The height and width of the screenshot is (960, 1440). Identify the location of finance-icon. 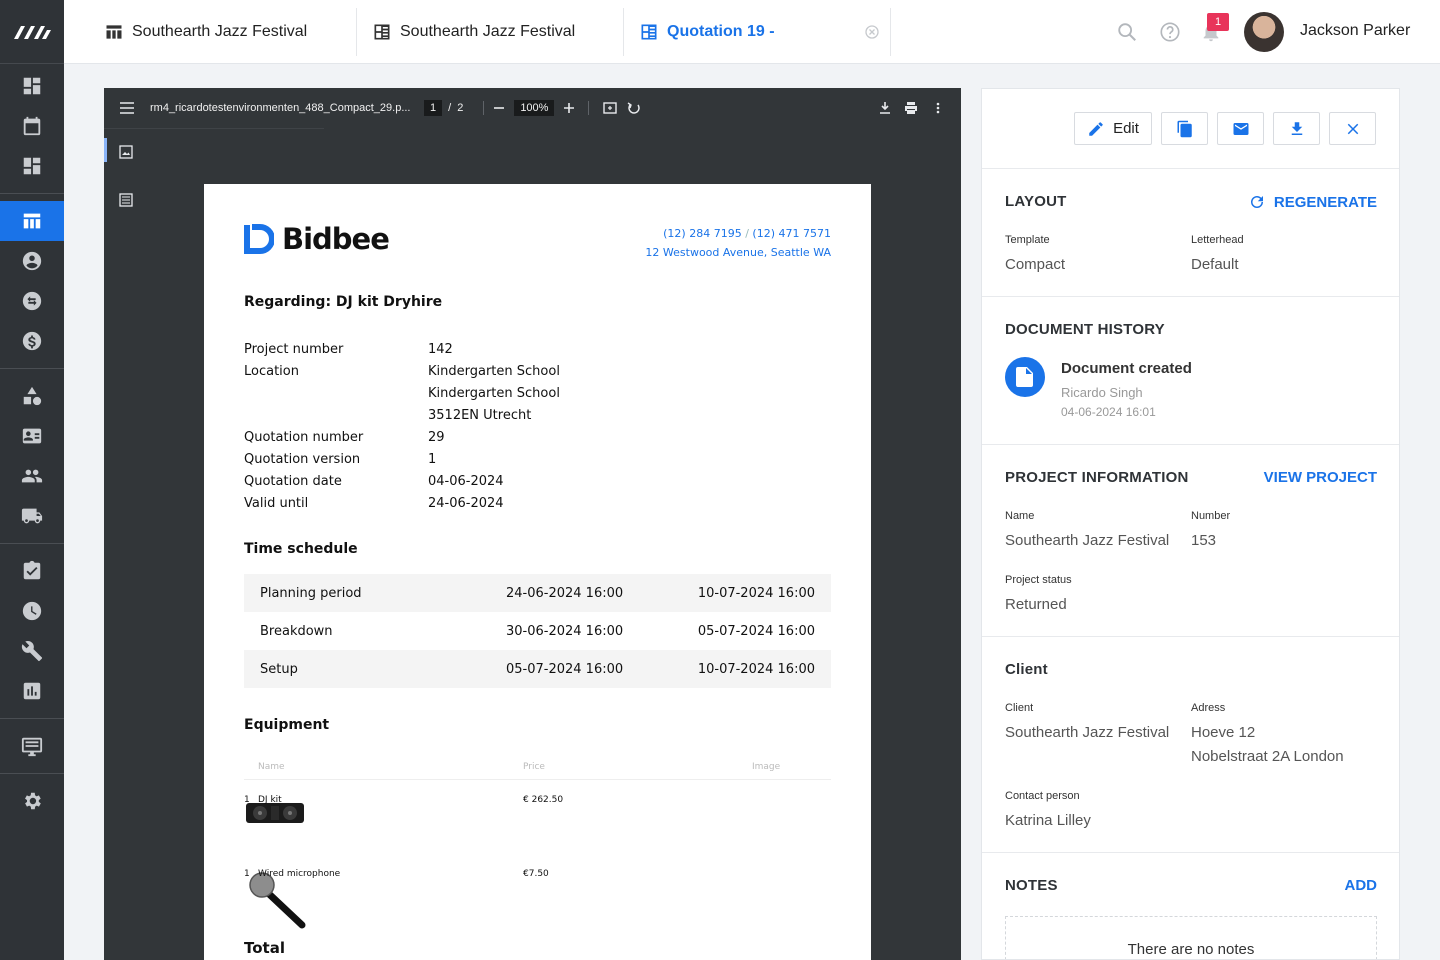
(32, 341).